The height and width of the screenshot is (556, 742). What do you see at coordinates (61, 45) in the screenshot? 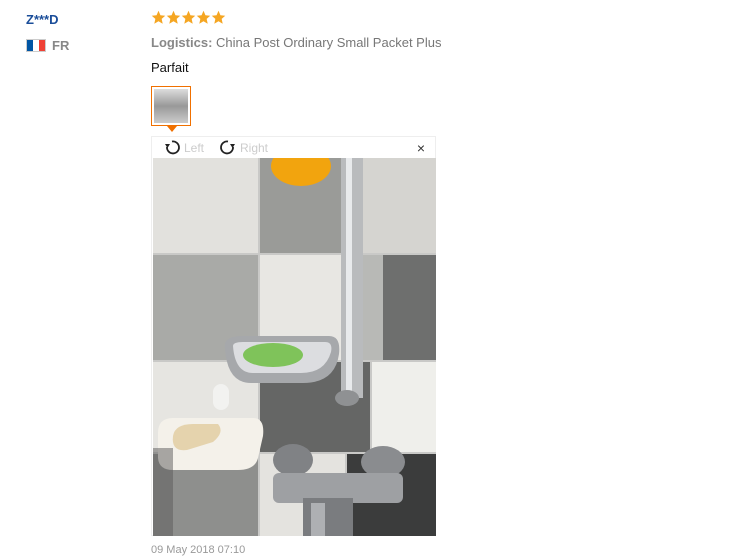
I see `country-code: FR` at bounding box center [61, 45].